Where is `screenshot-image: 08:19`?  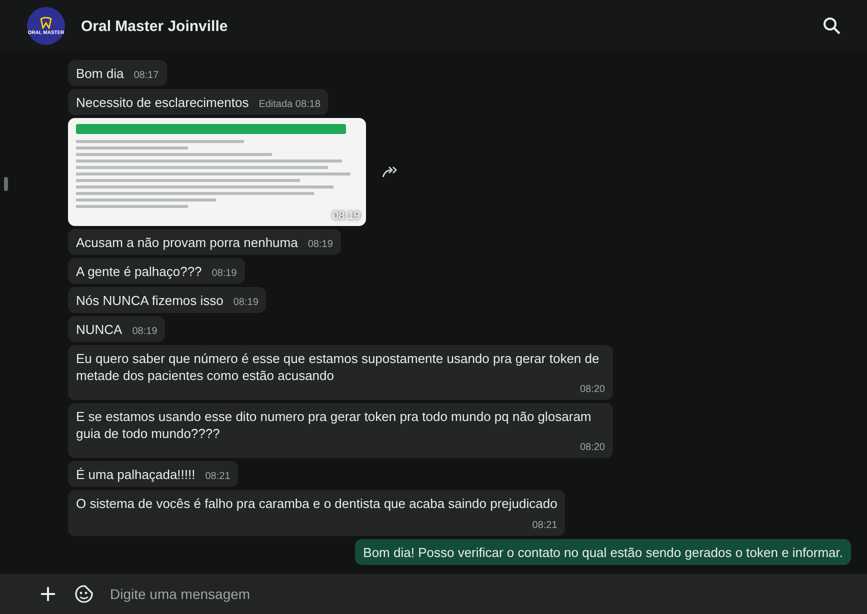
screenshot-image: 08:19 is located at coordinates (217, 172).